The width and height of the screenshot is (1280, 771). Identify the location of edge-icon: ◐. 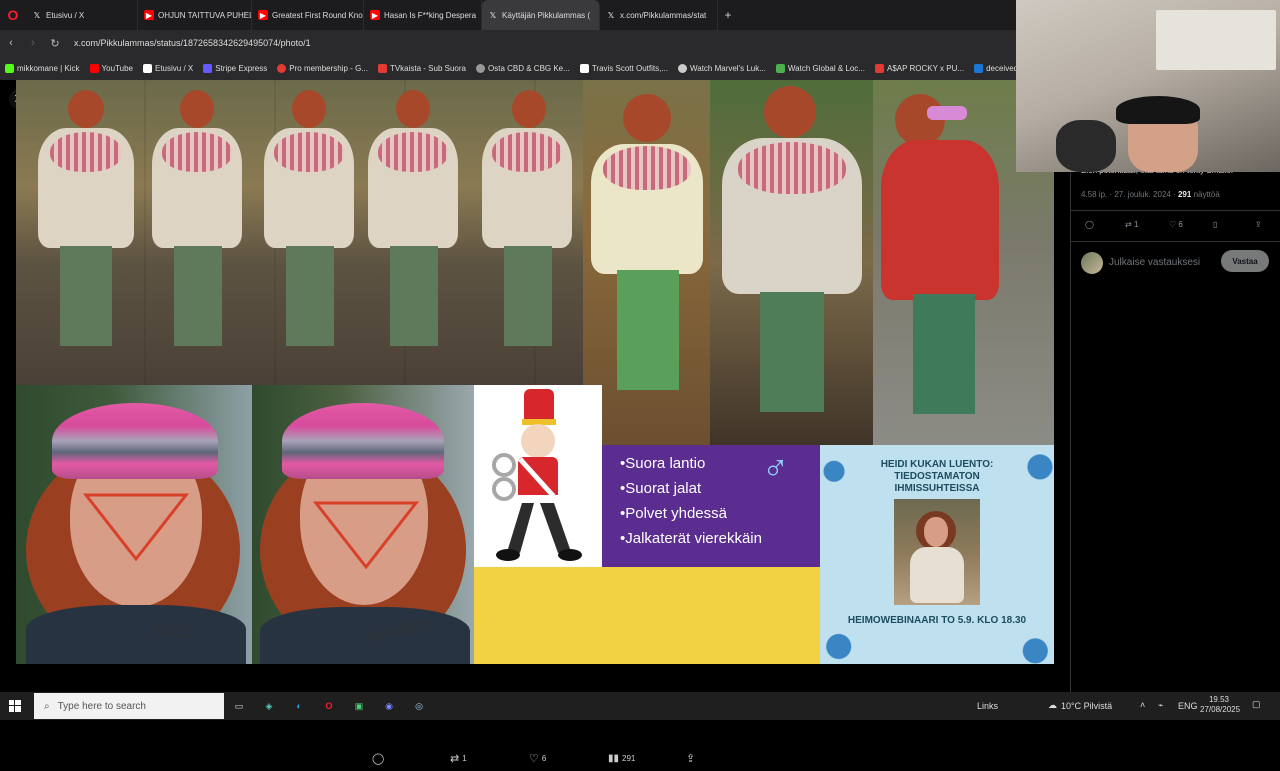
(299, 706).